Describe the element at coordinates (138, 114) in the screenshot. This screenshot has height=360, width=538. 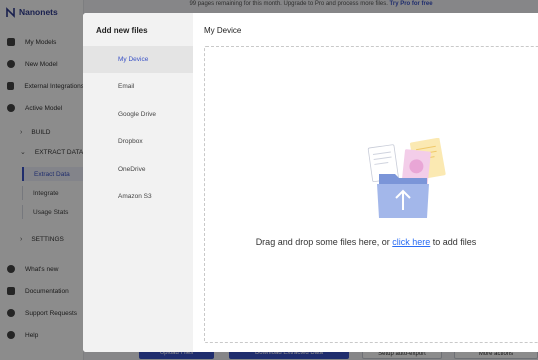
I see `source-google-drive: Google Drive` at that location.